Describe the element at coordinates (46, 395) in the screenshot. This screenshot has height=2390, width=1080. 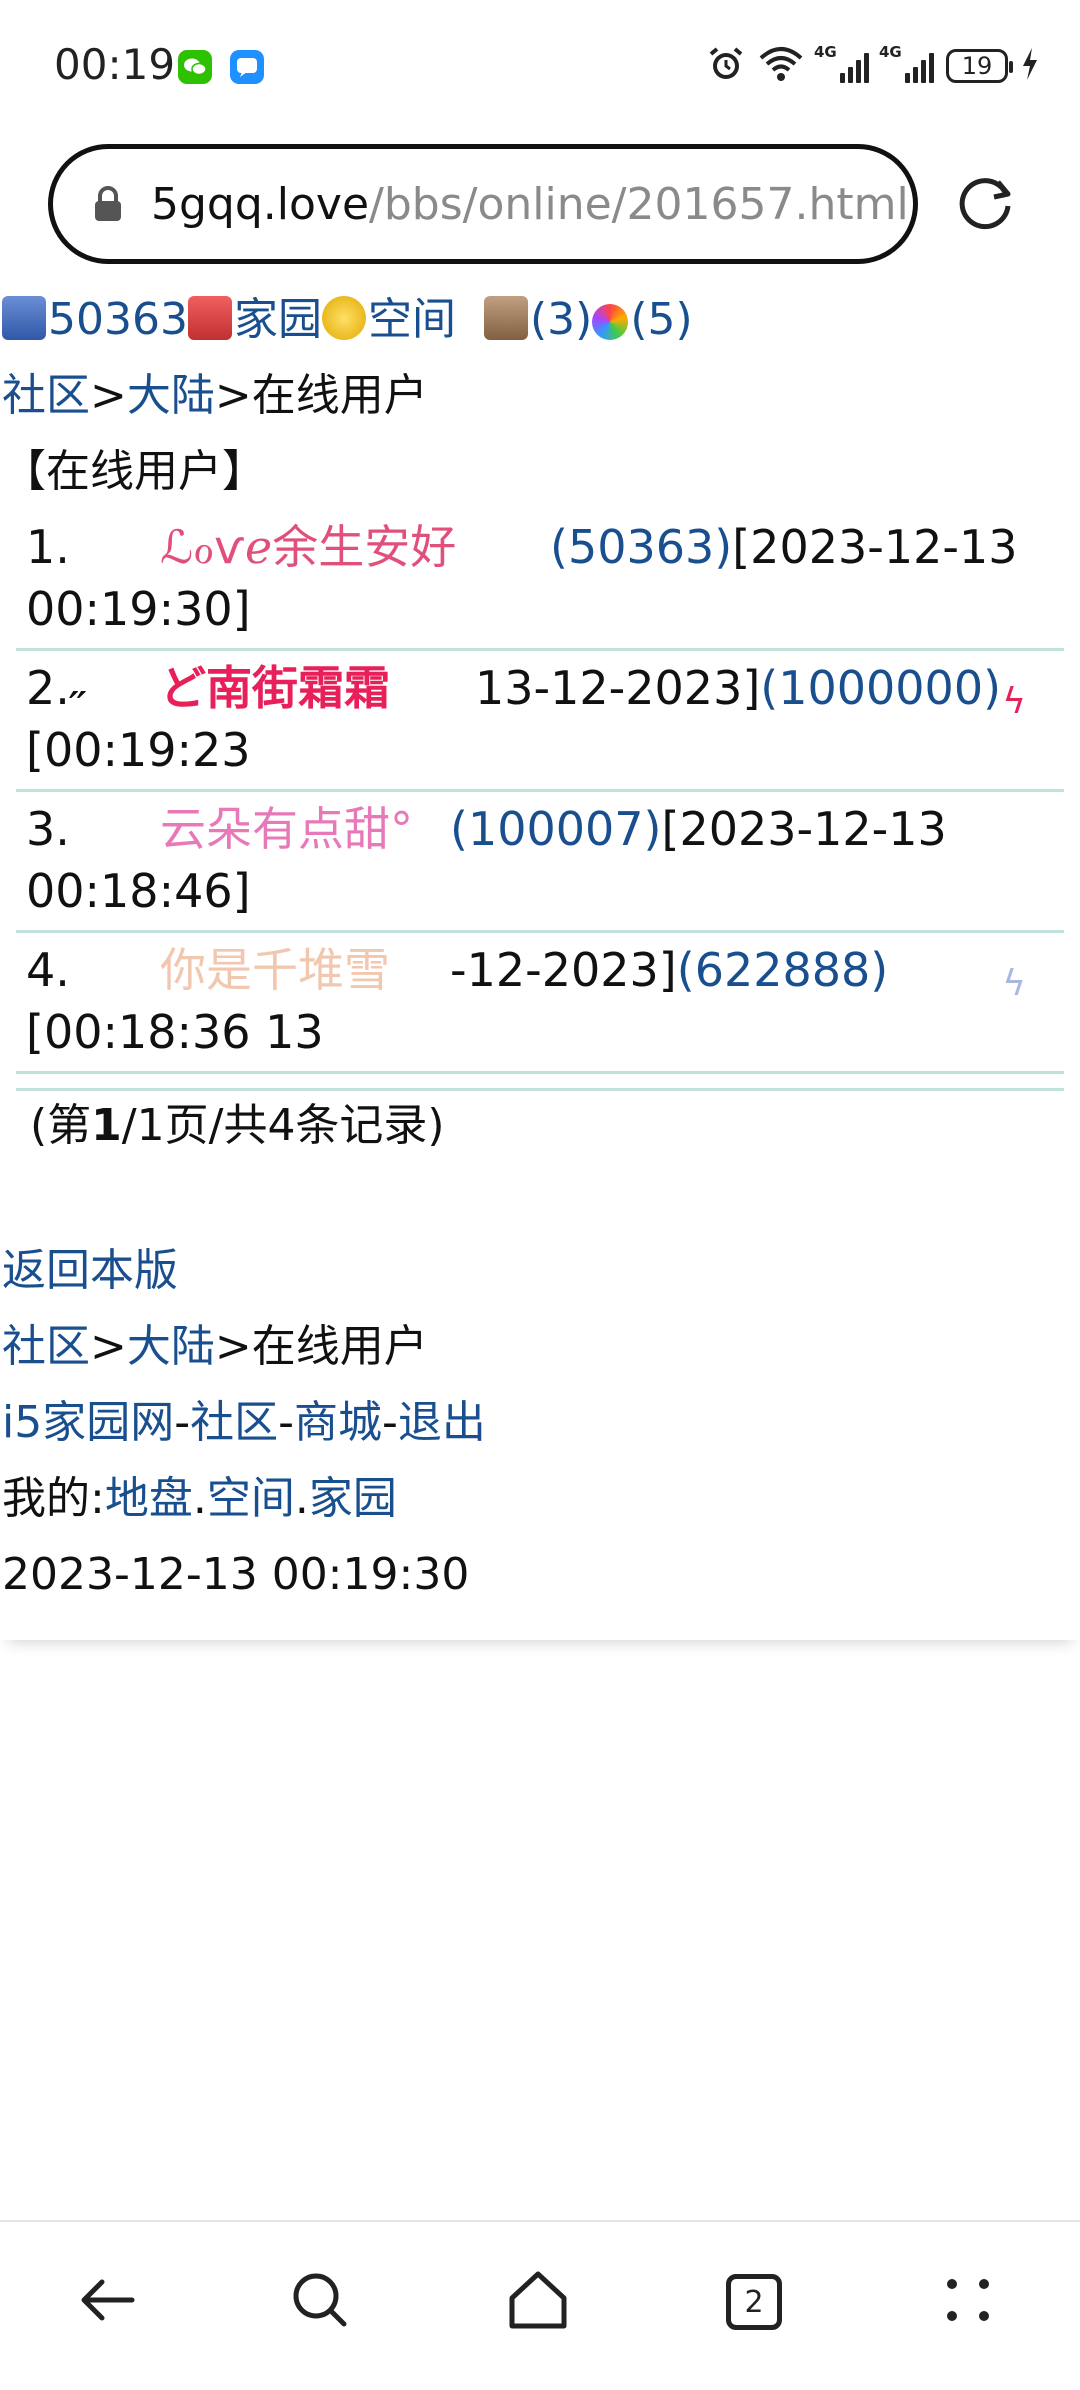
I see `breadcrumb-community: 社区` at that location.